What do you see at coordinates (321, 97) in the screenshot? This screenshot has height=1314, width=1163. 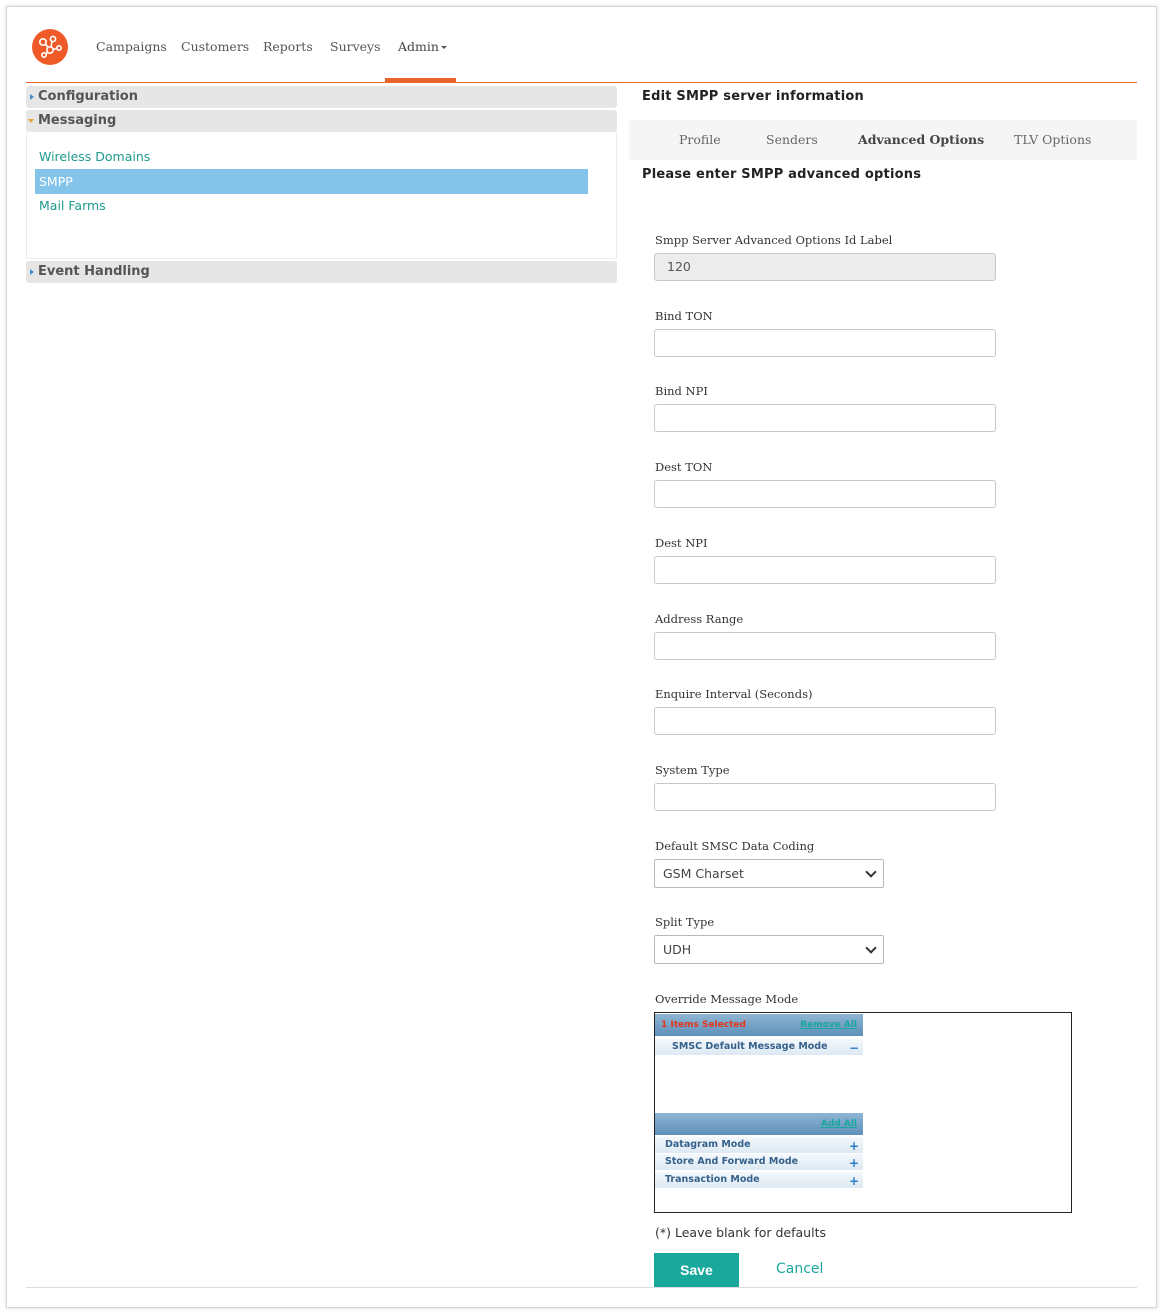 I see `sidebar-section-configuration: Configuration` at bounding box center [321, 97].